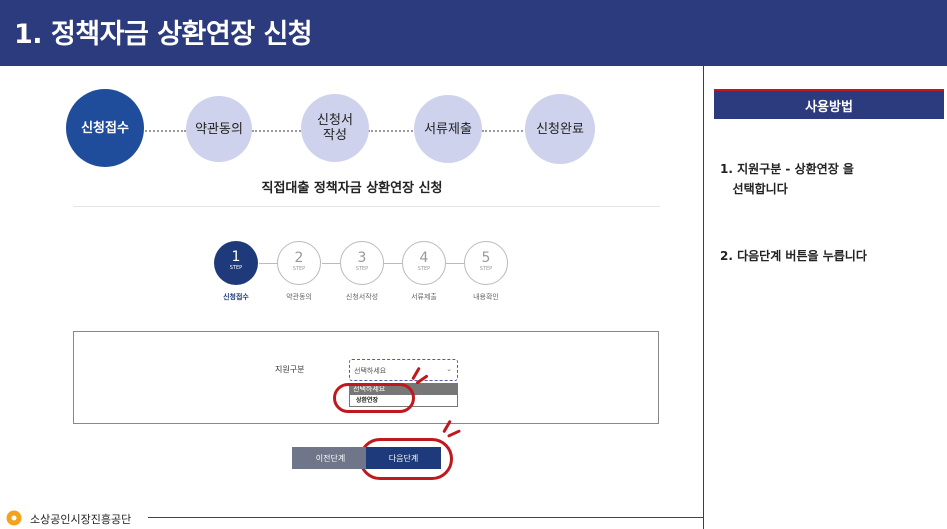  What do you see at coordinates (426, 517) in the screenshot?
I see `footer-line` at bounding box center [426, 517].